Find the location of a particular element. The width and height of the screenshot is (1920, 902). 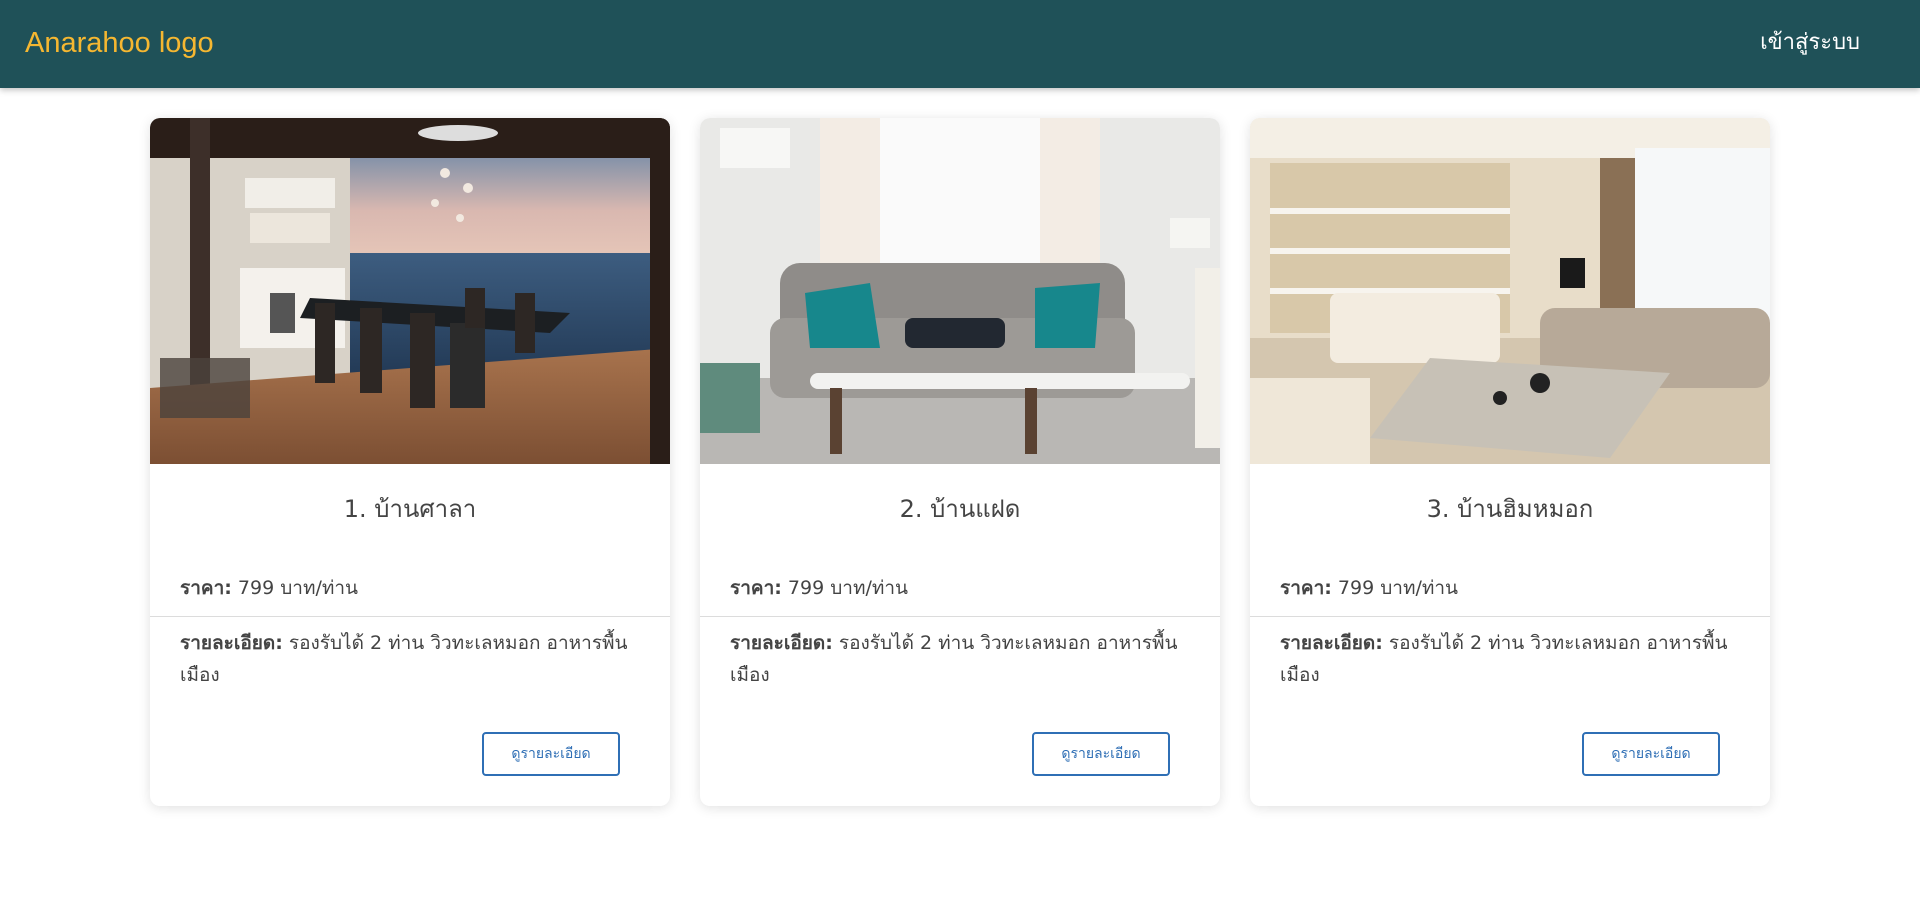

card-title: 3. บ้านฮิมหมอก is located at coordinates (1510, 509).